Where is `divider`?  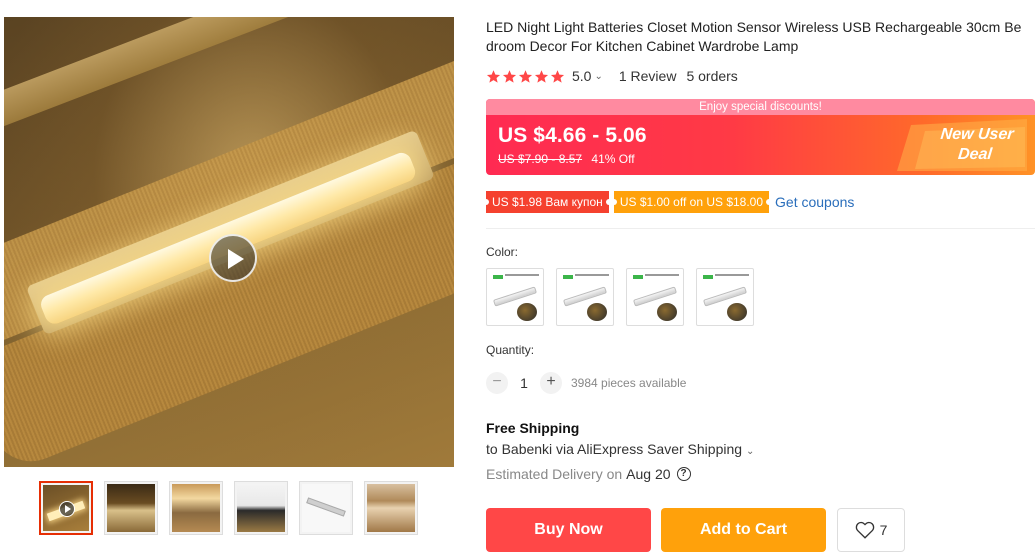
divider is located at coordinates (760, 228).